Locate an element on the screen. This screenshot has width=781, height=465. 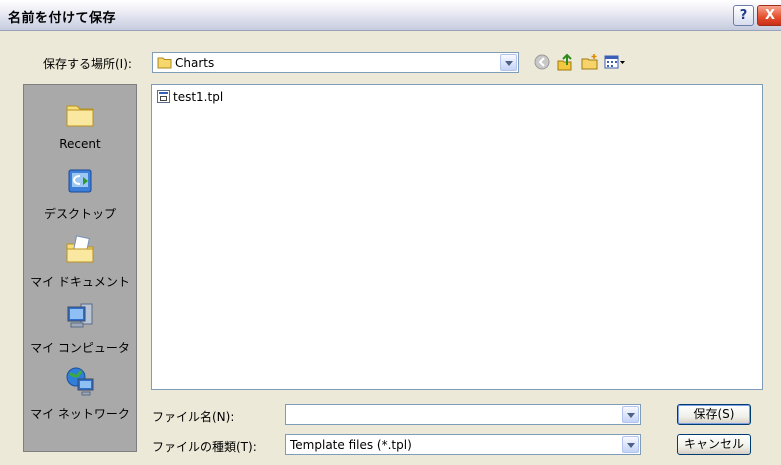
help-button: ? is located at coordinates (743, 15).